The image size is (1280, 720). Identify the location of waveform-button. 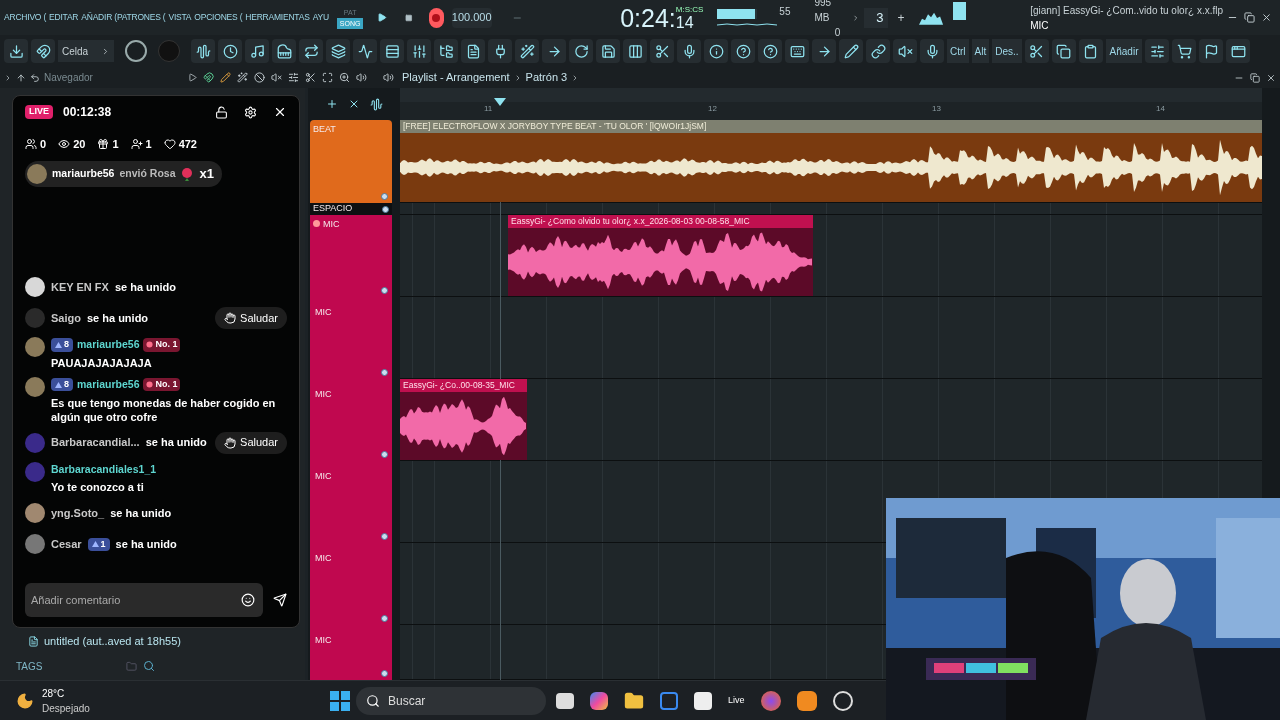
(203, 51).